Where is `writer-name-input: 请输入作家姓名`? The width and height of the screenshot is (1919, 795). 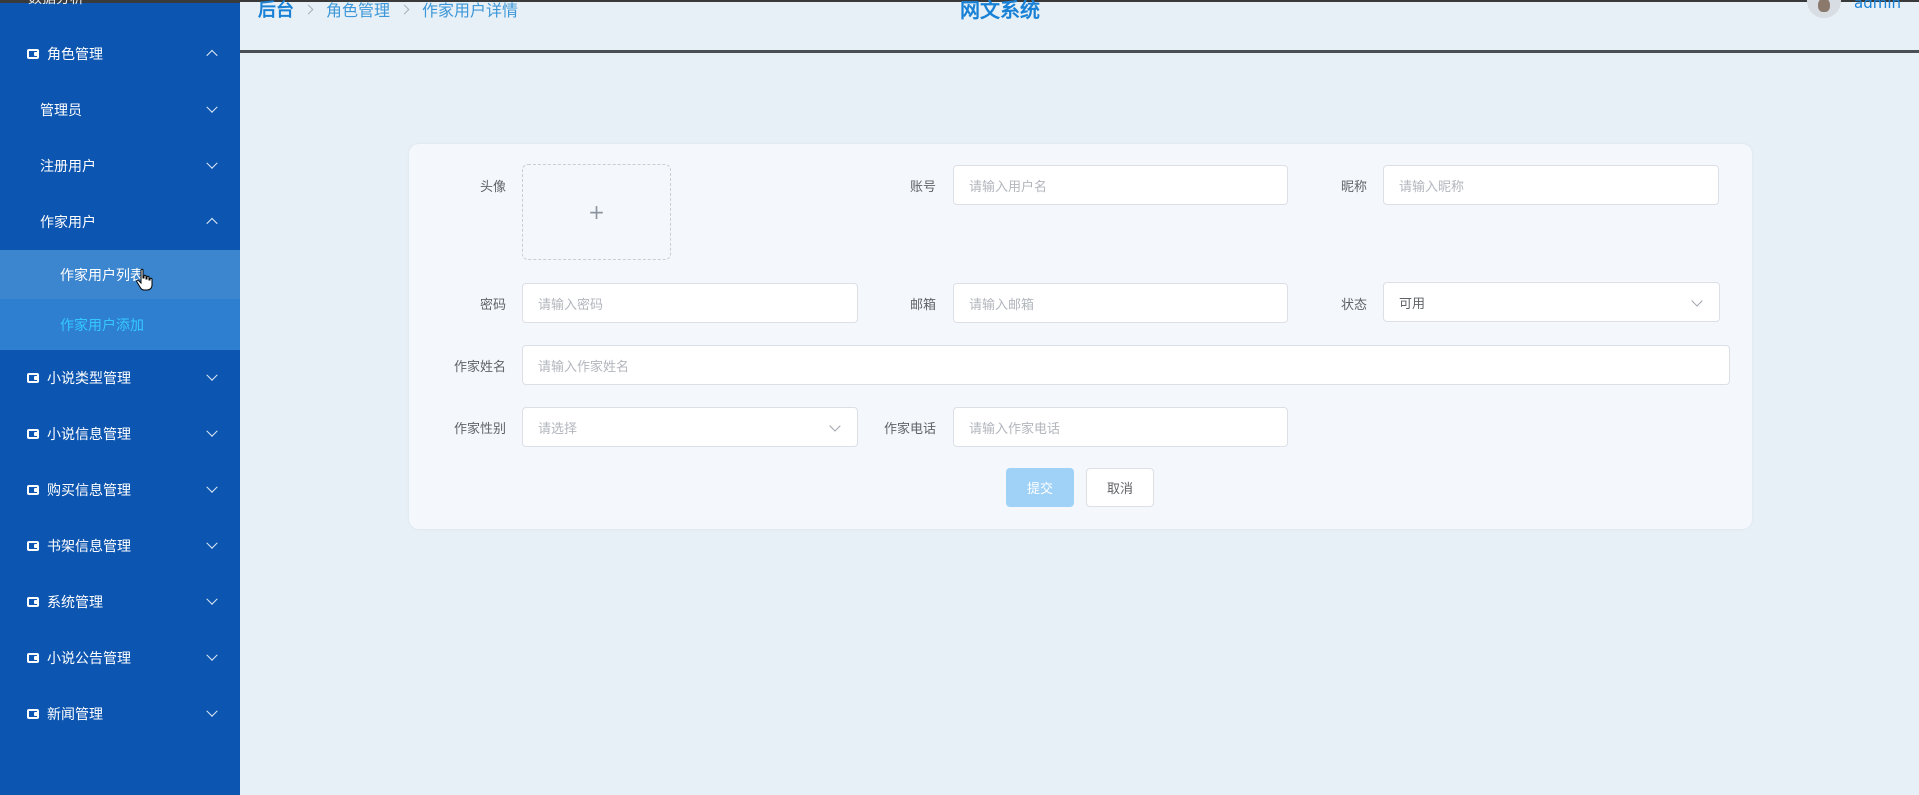
writer-name-input: 请输入作家姓名 is located at coordinates (1126, 365).